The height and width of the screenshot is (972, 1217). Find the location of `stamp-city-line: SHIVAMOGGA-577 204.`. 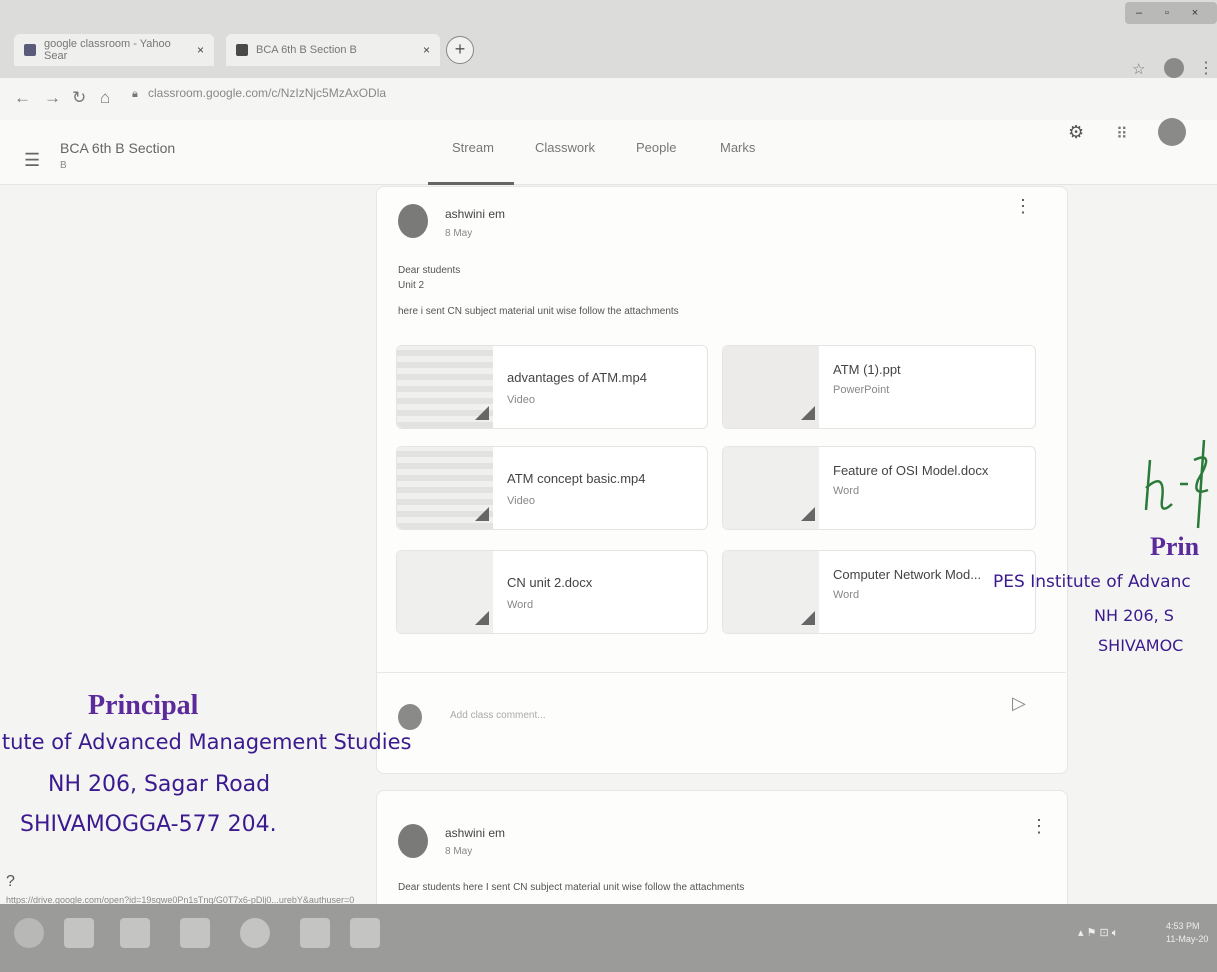

stamp-city-line: SHIVAMOGGA-577 204. is located at coordinates (148, 824).